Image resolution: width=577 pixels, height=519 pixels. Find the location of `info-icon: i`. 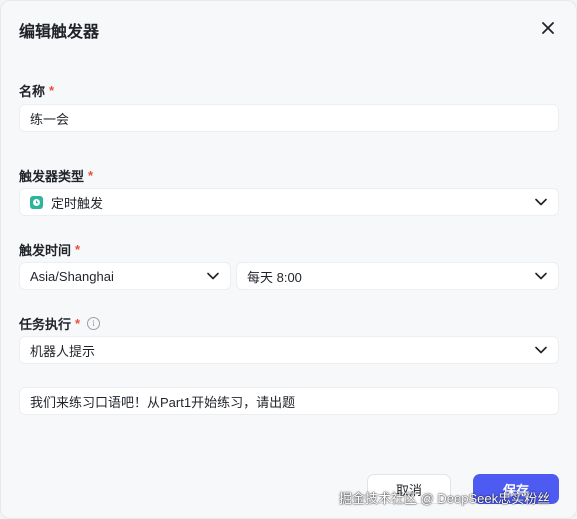

info-icon: i is located at coordinates (94, 323).